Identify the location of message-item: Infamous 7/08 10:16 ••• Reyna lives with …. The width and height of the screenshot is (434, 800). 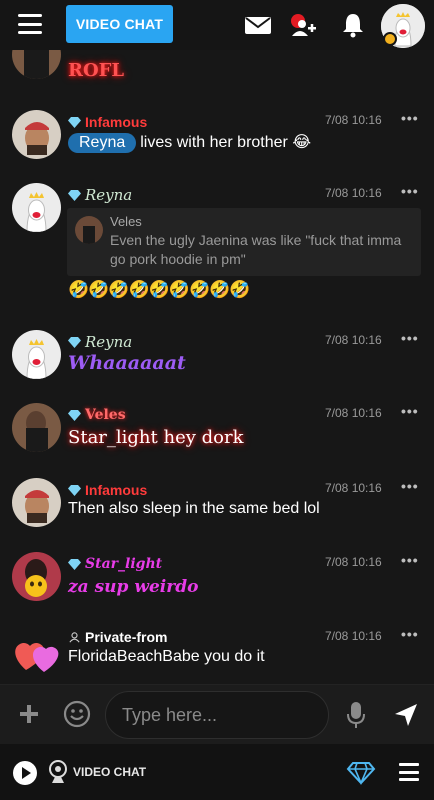
(217, 140).